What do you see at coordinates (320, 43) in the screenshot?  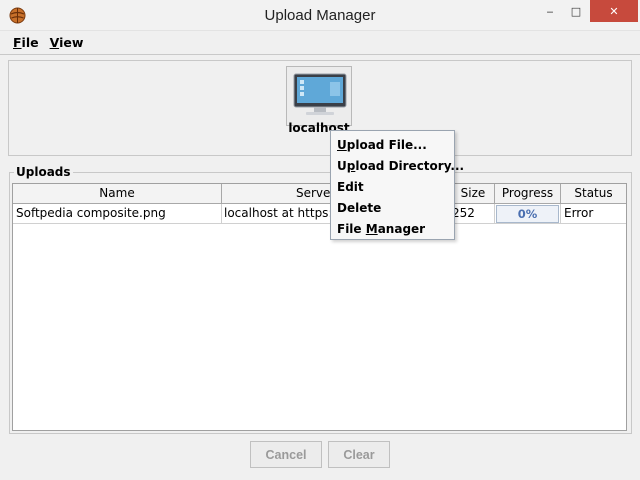 I see `menubar: File View` at bounding box center [320, 43].